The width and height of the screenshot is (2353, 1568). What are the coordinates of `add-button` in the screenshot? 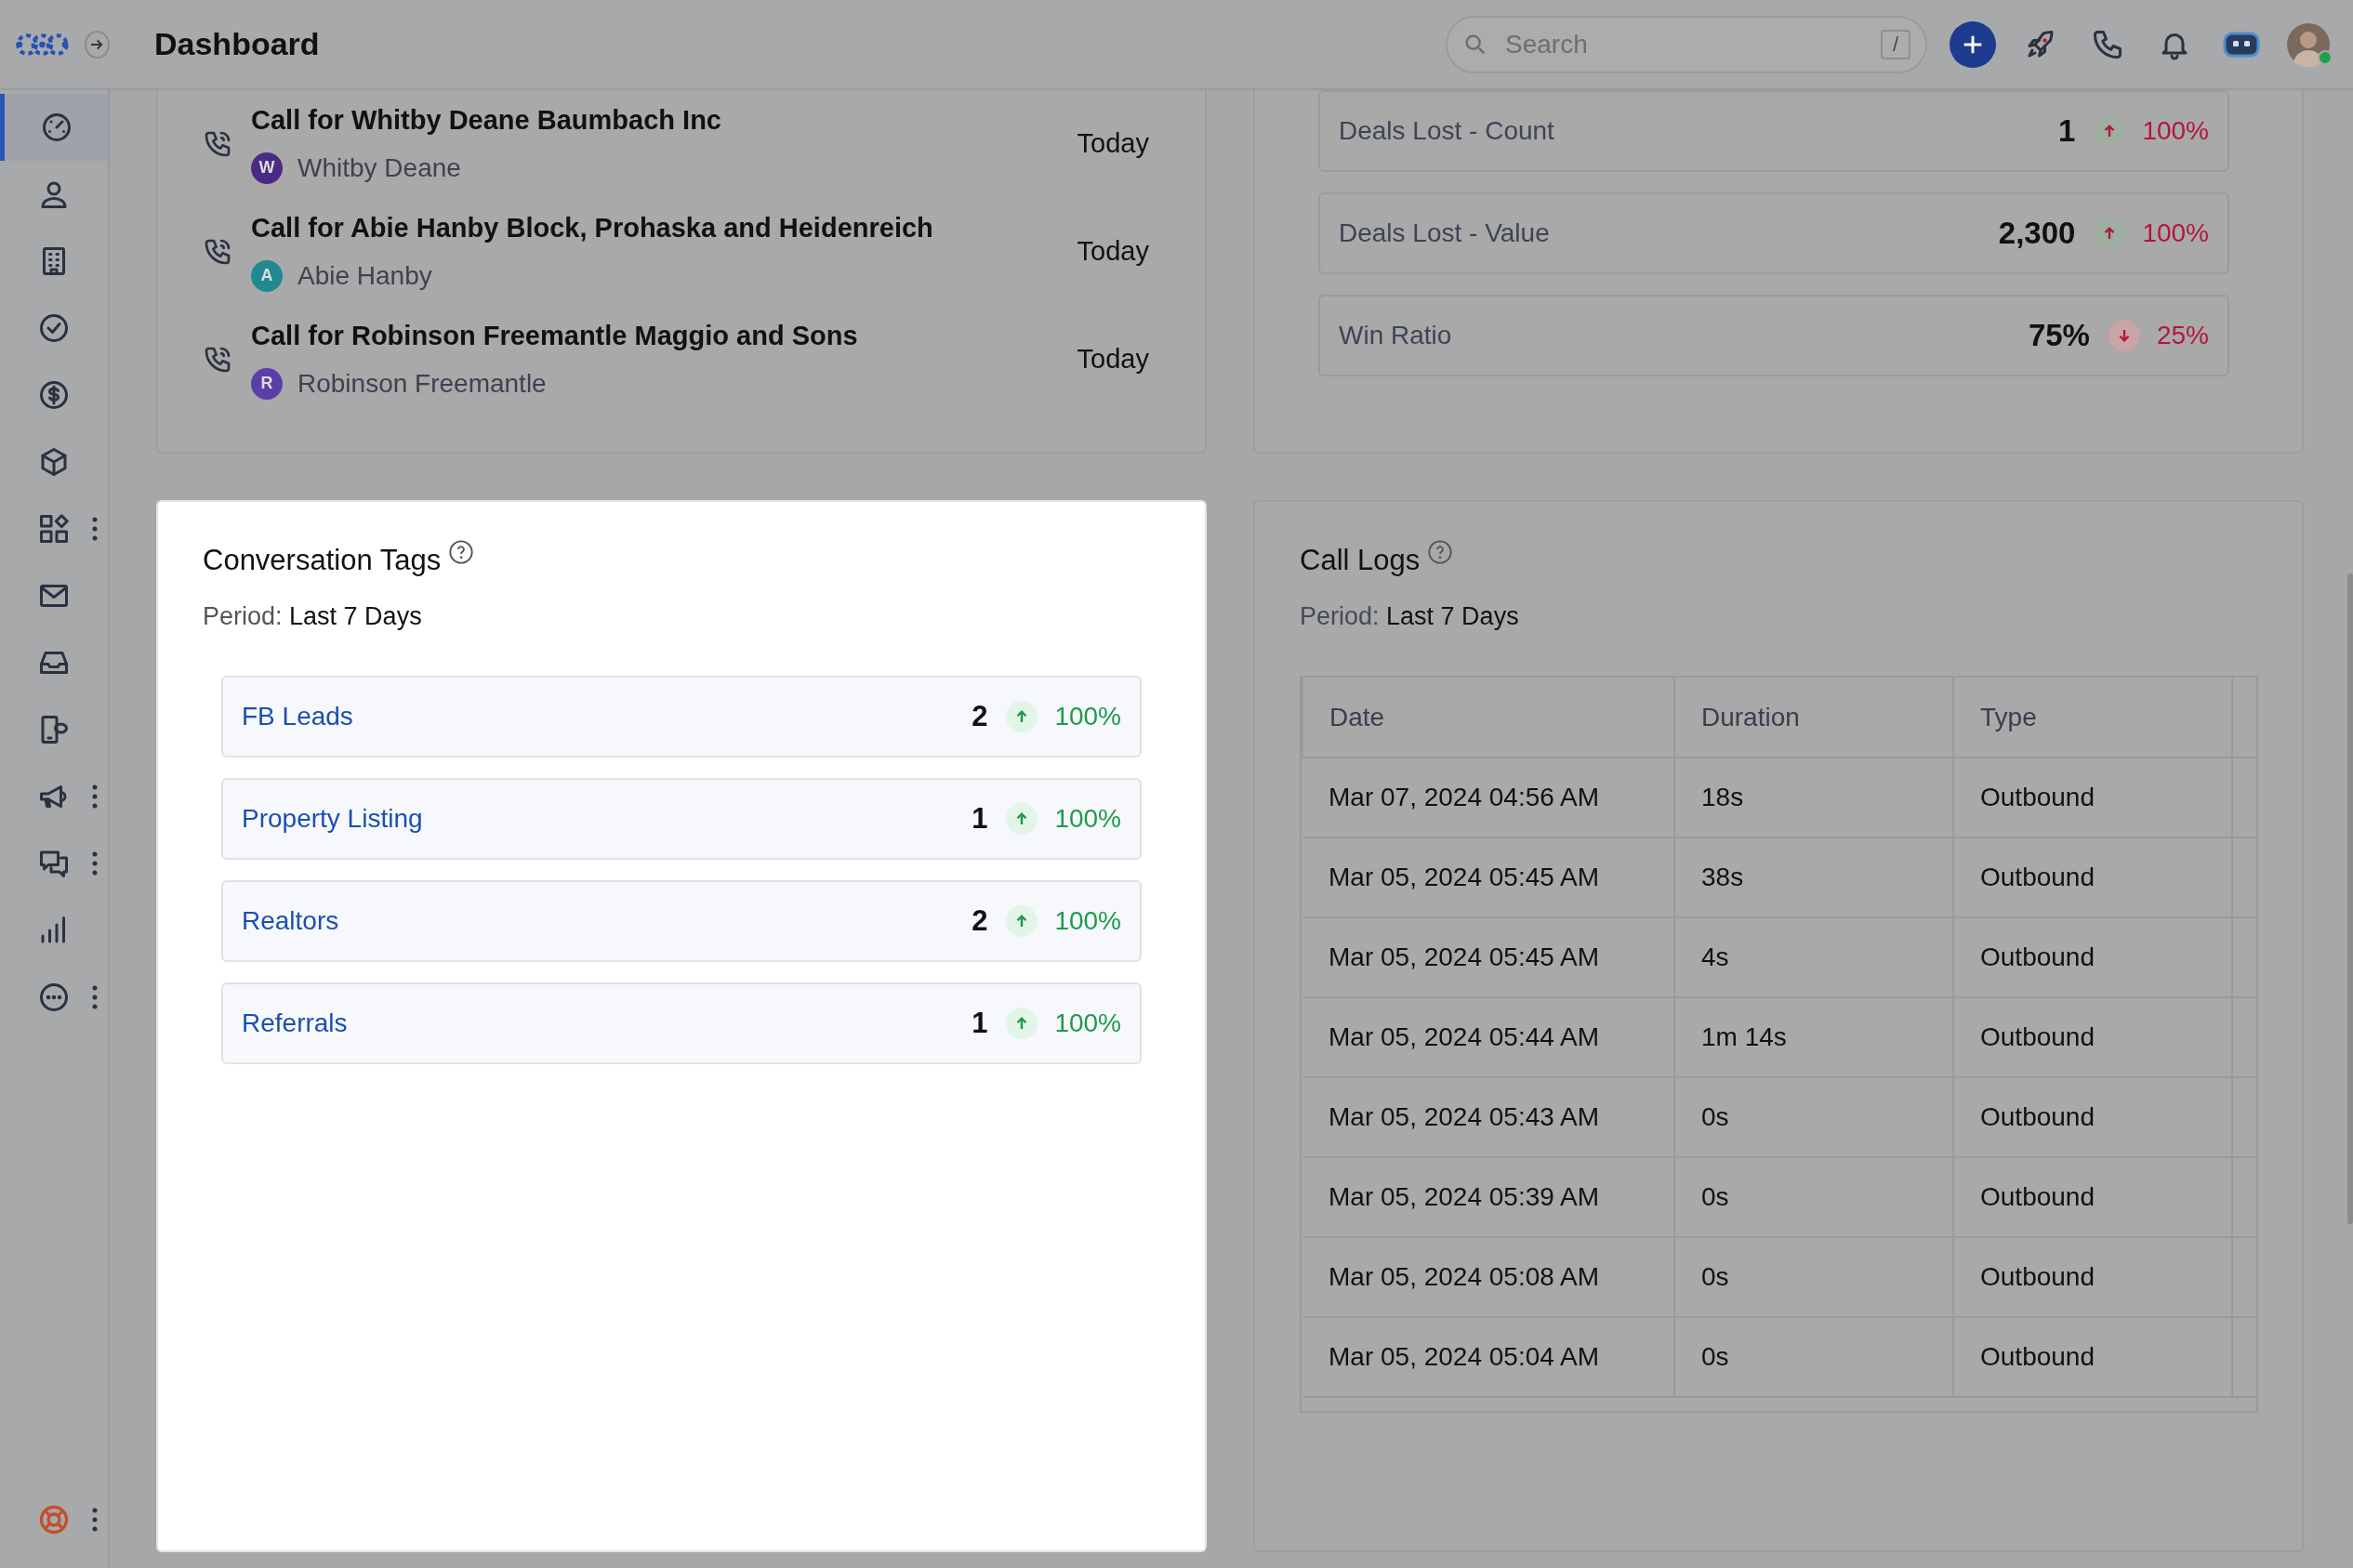 It's located at (1973, 44).